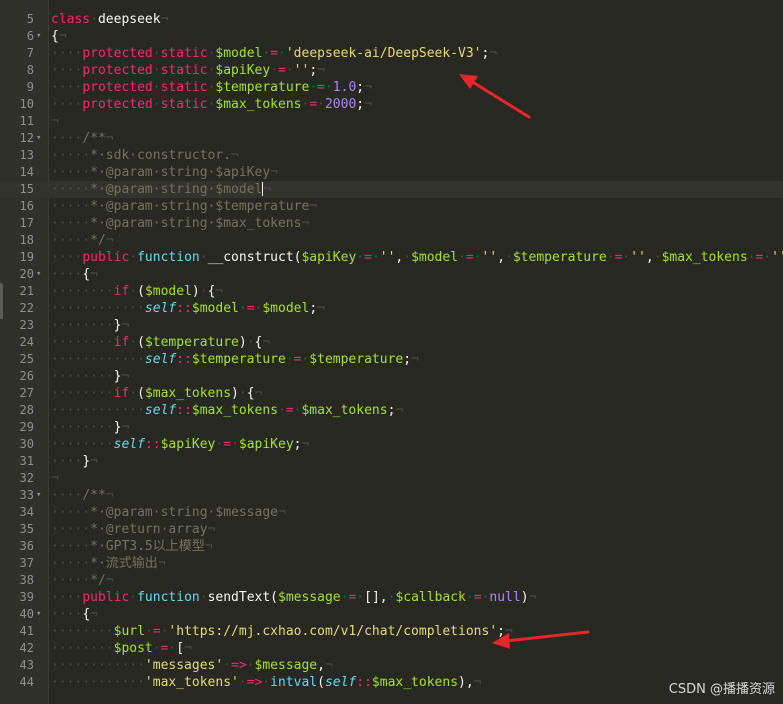 The height and width of the screenshot is (704, 783). Describe the element at coordinates (721, 689) in the screenshot. I see `watermark-text: CSDN @播播资源` at that location.